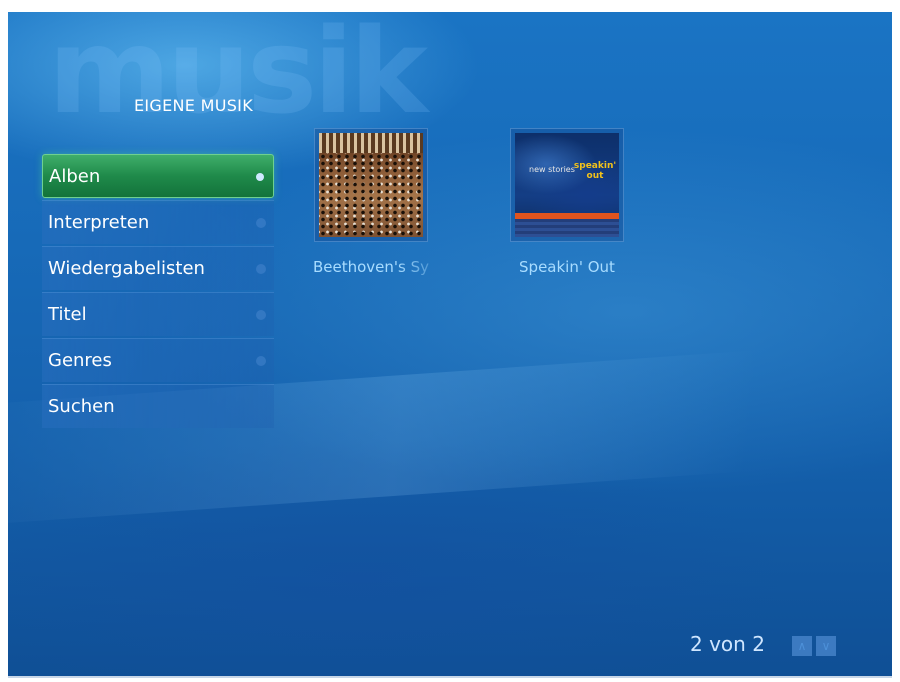 This screenshot has width=900, height=682. I want to click on album-cover, so click(371, 185).